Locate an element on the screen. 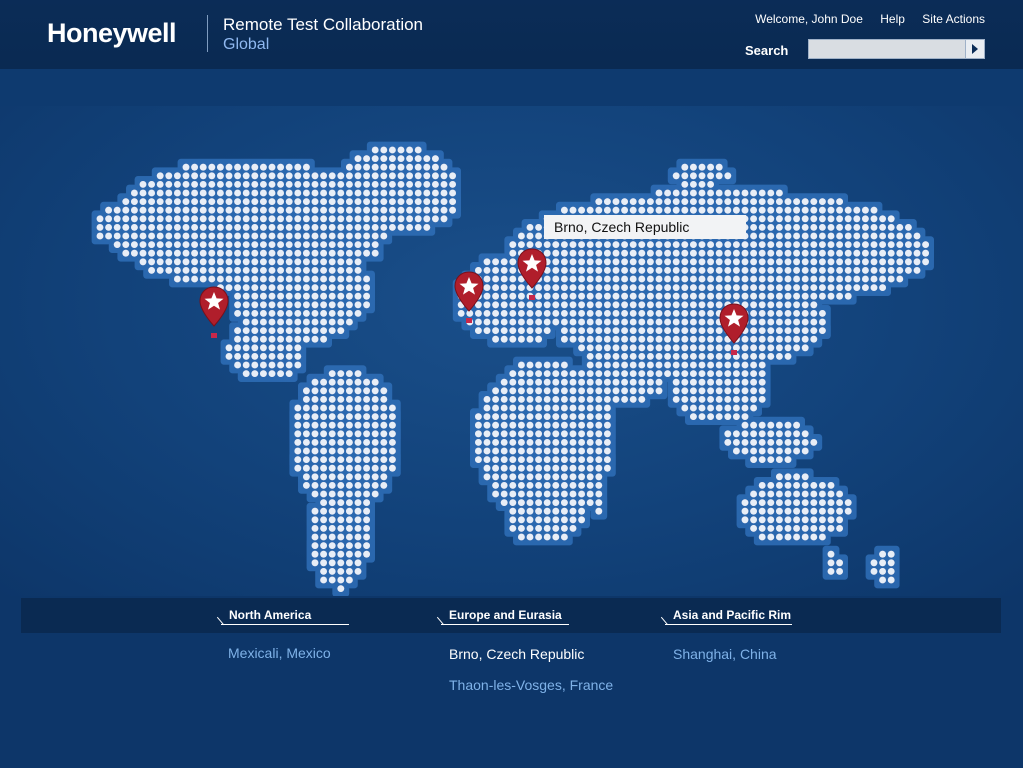 Image resolution: width=1023 pixels, height=768 pixels. app-title: Remote Test Collaboration is located at coordinates (323, 24).